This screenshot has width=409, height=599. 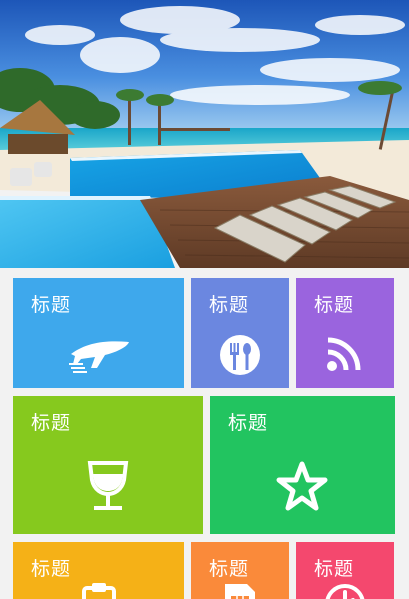 What do you see at coordinates (334, 569) in the screenshot?
I see `tile-clock-label: 标题` at bounding box center [334, 569].